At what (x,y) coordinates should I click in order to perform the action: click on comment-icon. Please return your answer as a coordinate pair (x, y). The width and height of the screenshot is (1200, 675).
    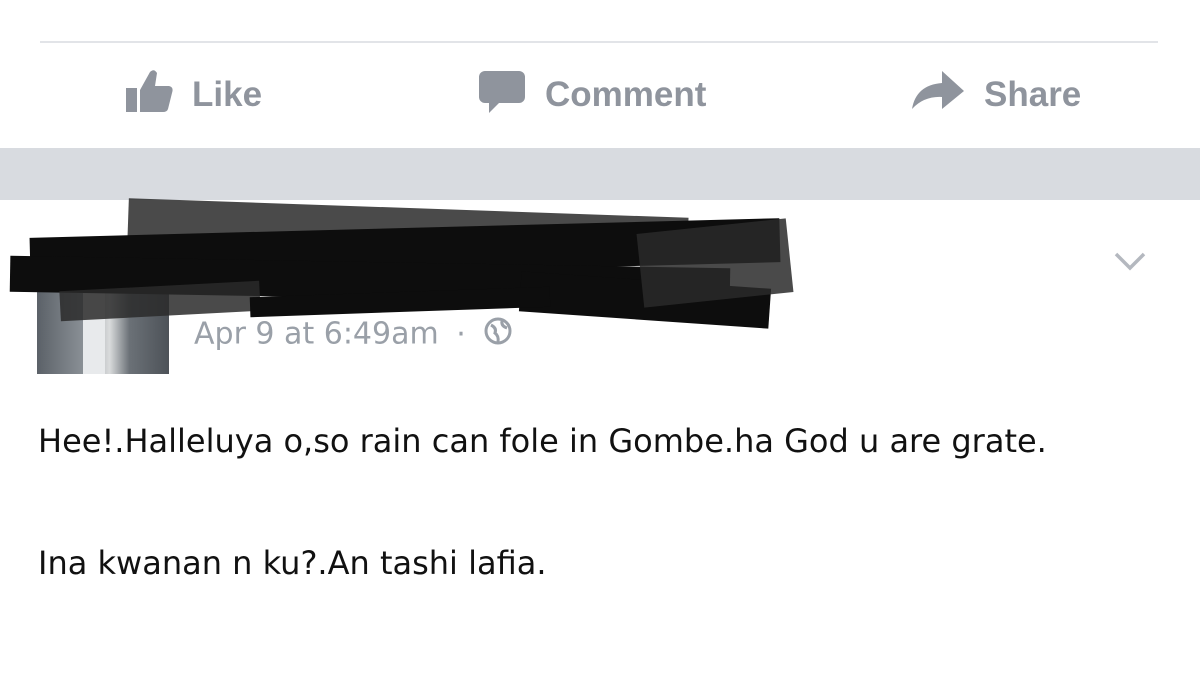
    Looking at the image, I should click on (502, 95).